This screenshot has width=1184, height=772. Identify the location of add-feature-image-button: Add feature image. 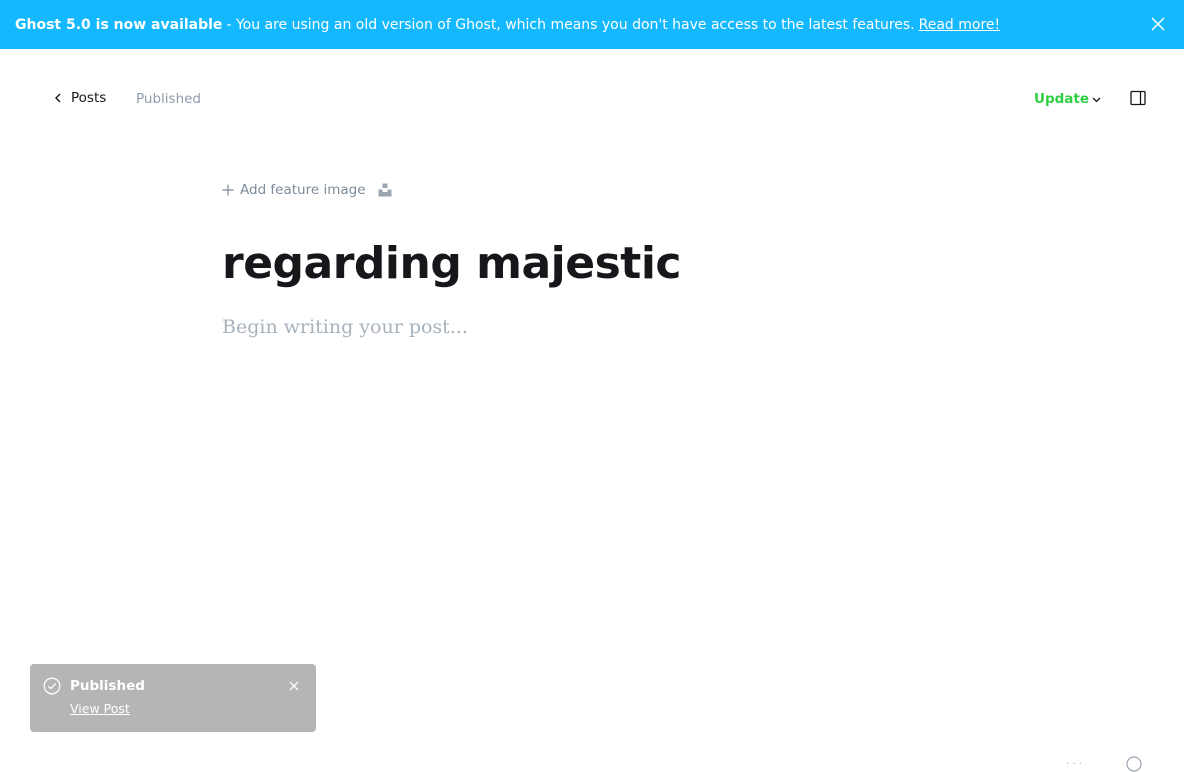
(294, 190).